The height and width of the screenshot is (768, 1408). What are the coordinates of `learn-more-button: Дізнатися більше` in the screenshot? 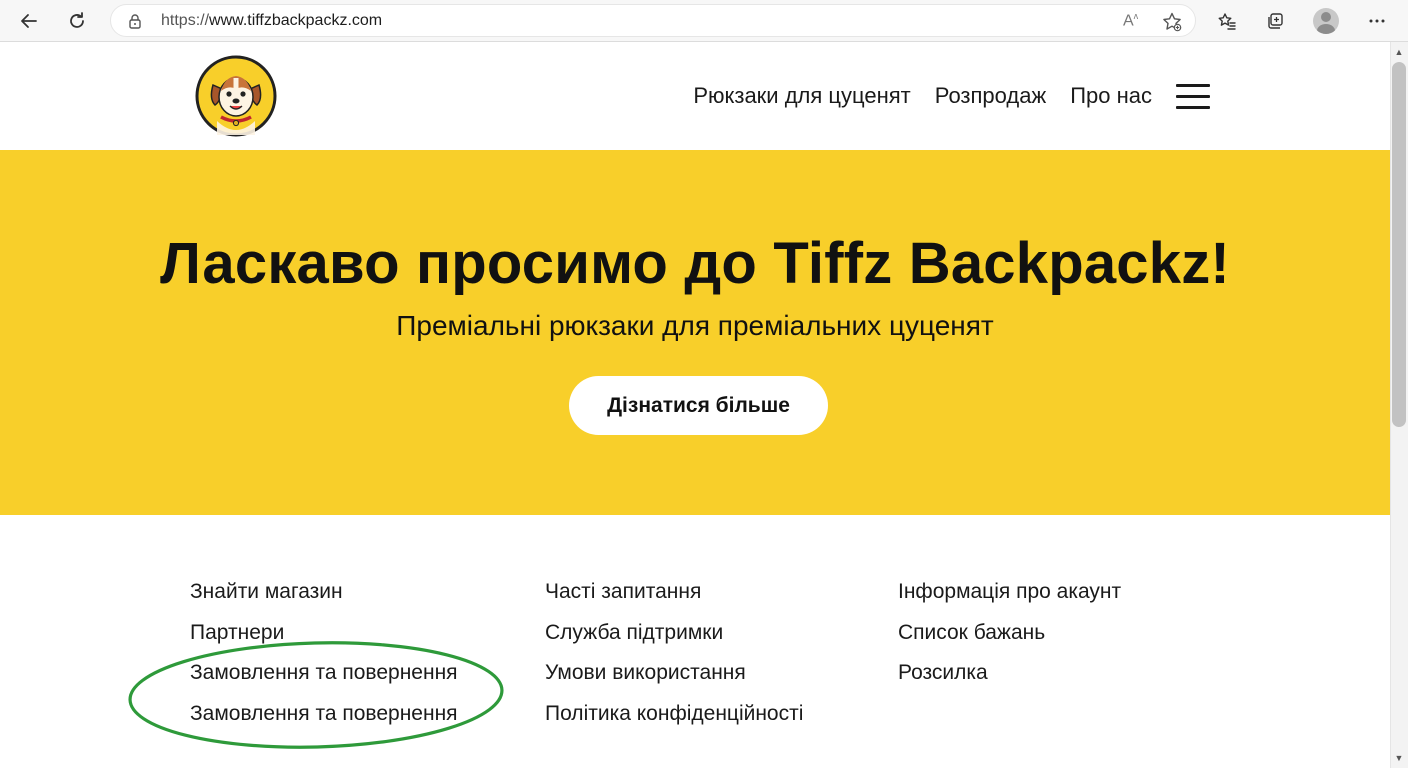 It's located at (698, 405).